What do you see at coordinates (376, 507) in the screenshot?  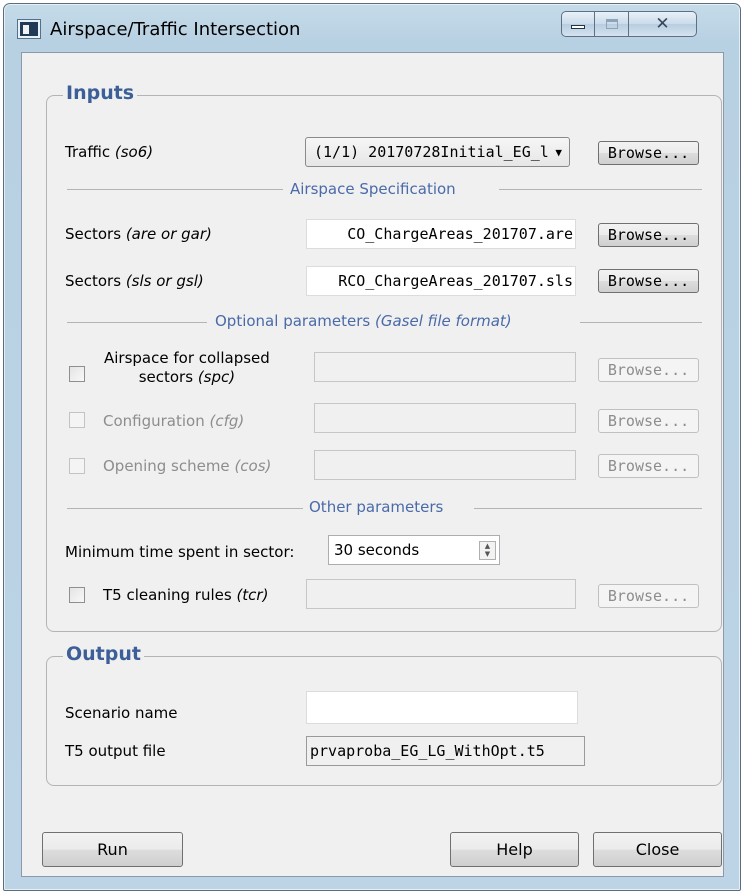 I see `other-params-heading: Other parameters` at bounding box center [376, 507].